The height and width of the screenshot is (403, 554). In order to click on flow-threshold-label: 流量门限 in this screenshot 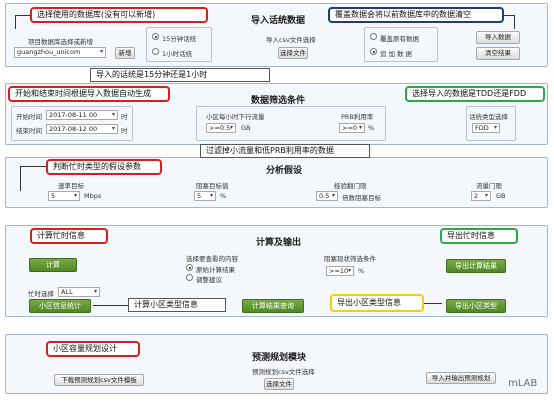, I will do `click(489, 186)`.